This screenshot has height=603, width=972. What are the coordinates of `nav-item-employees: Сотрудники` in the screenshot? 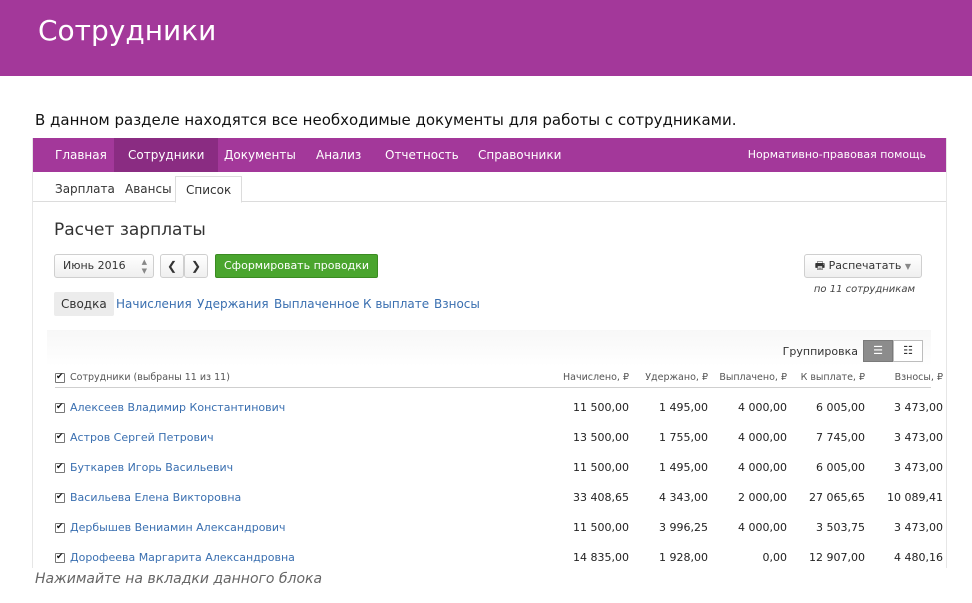 It's located at (166, 155).